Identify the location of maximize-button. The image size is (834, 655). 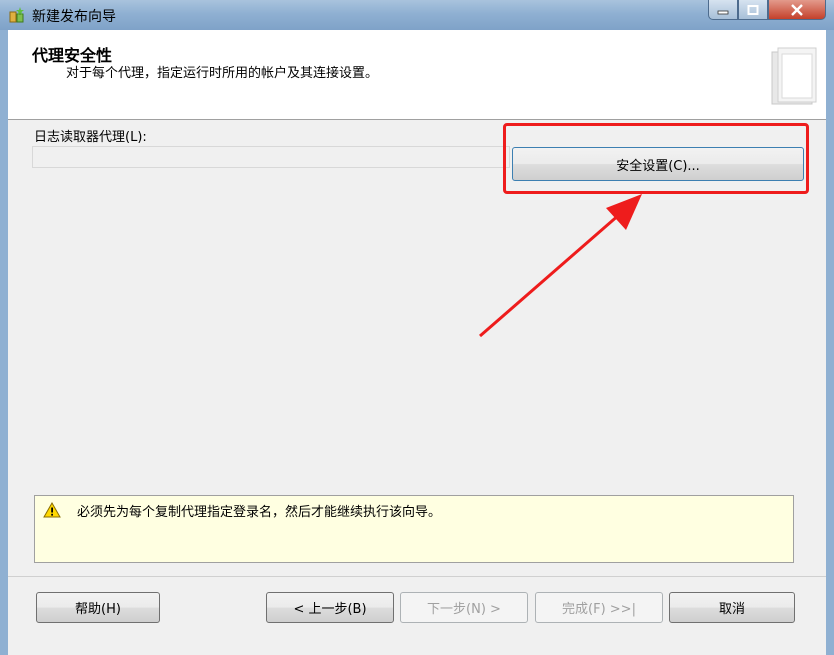
(753, 10).